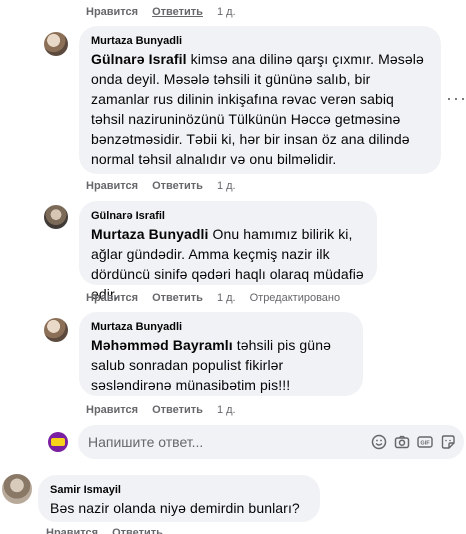  I want to click on reply-input: Напишите ответ... GIF, so click(271, 442).